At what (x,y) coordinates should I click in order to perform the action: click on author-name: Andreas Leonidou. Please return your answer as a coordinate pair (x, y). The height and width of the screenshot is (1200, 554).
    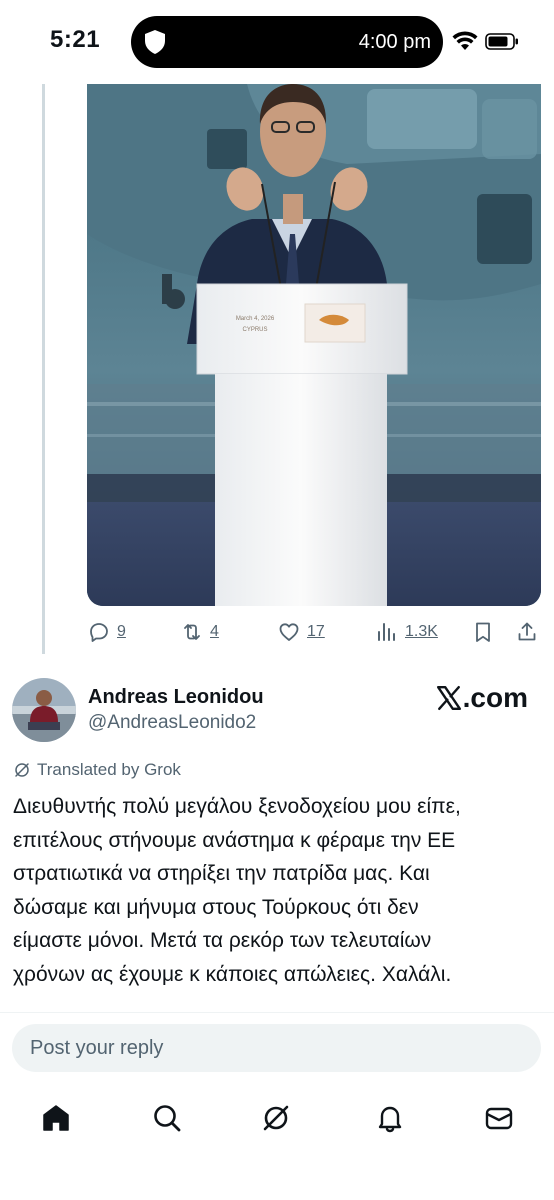
    Looking at the image, I should click on (176, 697).